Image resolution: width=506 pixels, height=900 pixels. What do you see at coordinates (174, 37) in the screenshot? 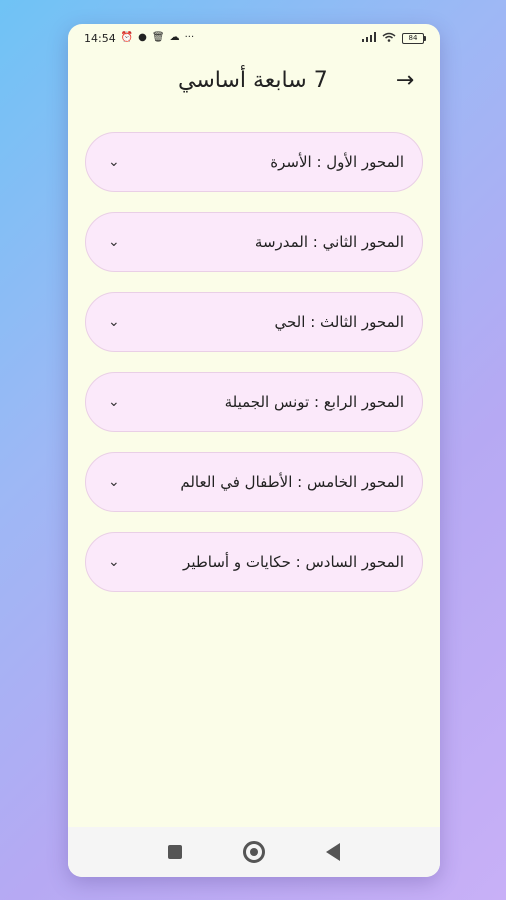
I see `cloud-icon: ☁` at bounding box center [174, 37].